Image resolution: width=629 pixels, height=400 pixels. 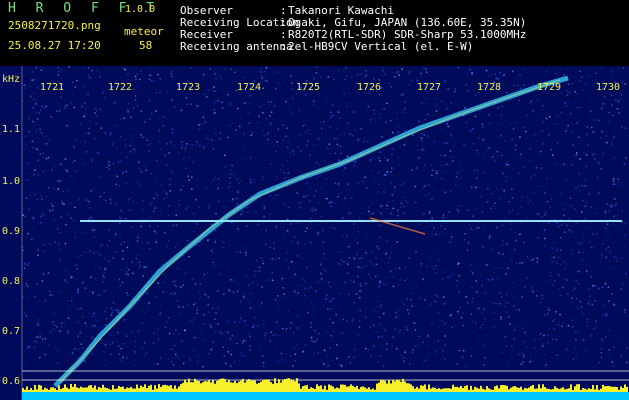 I want to click on file-name: 2508271720.png, so click(x=54, y=25).